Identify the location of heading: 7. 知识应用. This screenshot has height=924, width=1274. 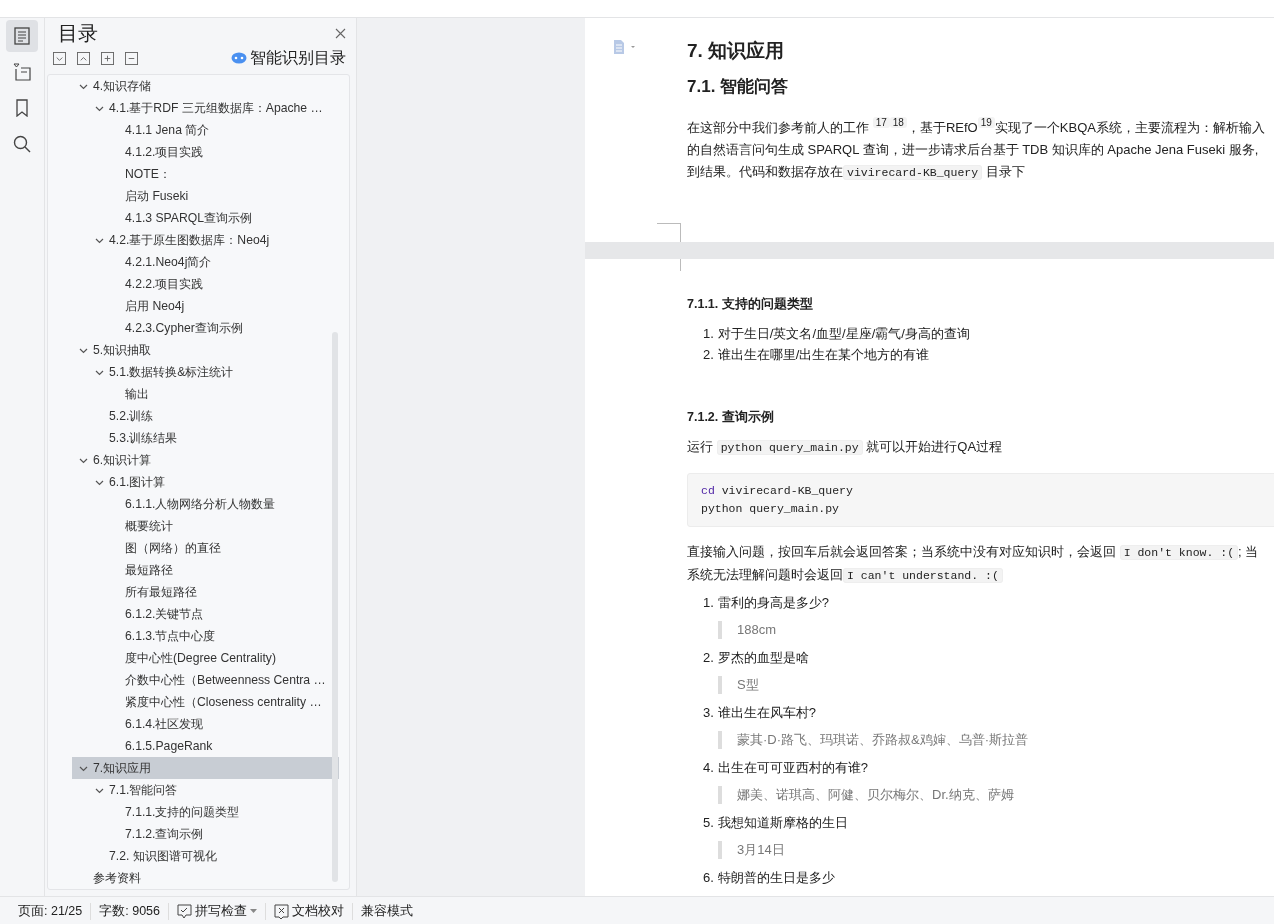
(736, 51).